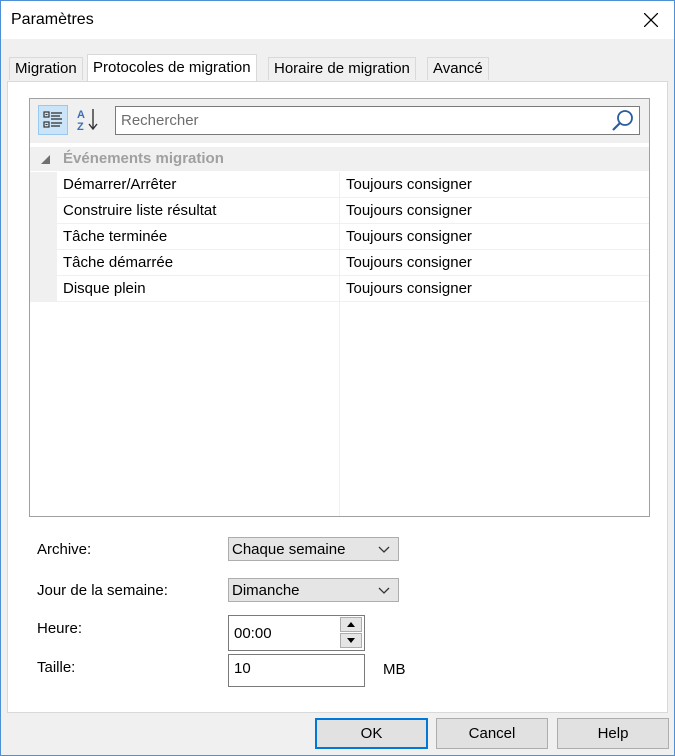 Image resolution: width=675 pixels, height=756 pixels. Describe the element at coordinates (337, 20) in the screenshot. I see `title-bar: Paramètres` at that location.